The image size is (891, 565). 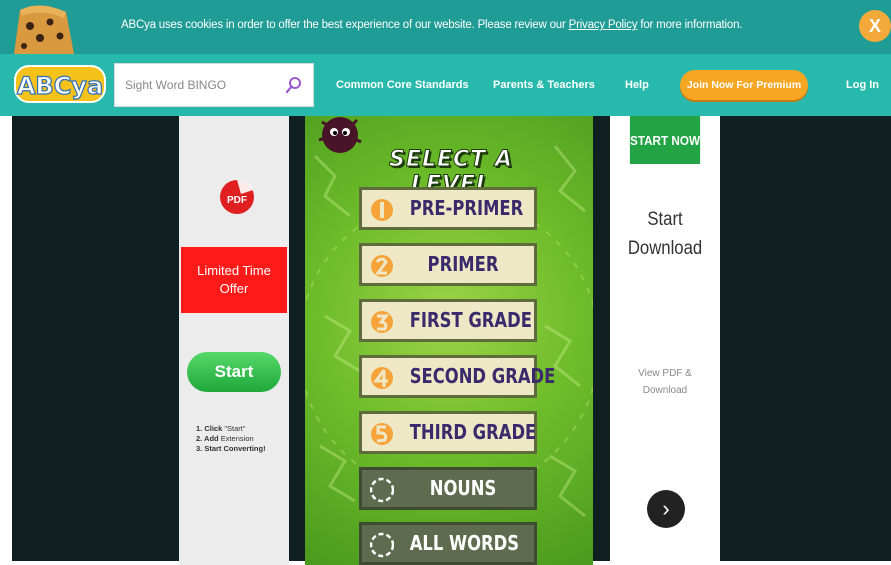 What do you see at coordinates (382, 210) in the screenshot?
I see `number-1-icon` at bounding box center [382, 210].